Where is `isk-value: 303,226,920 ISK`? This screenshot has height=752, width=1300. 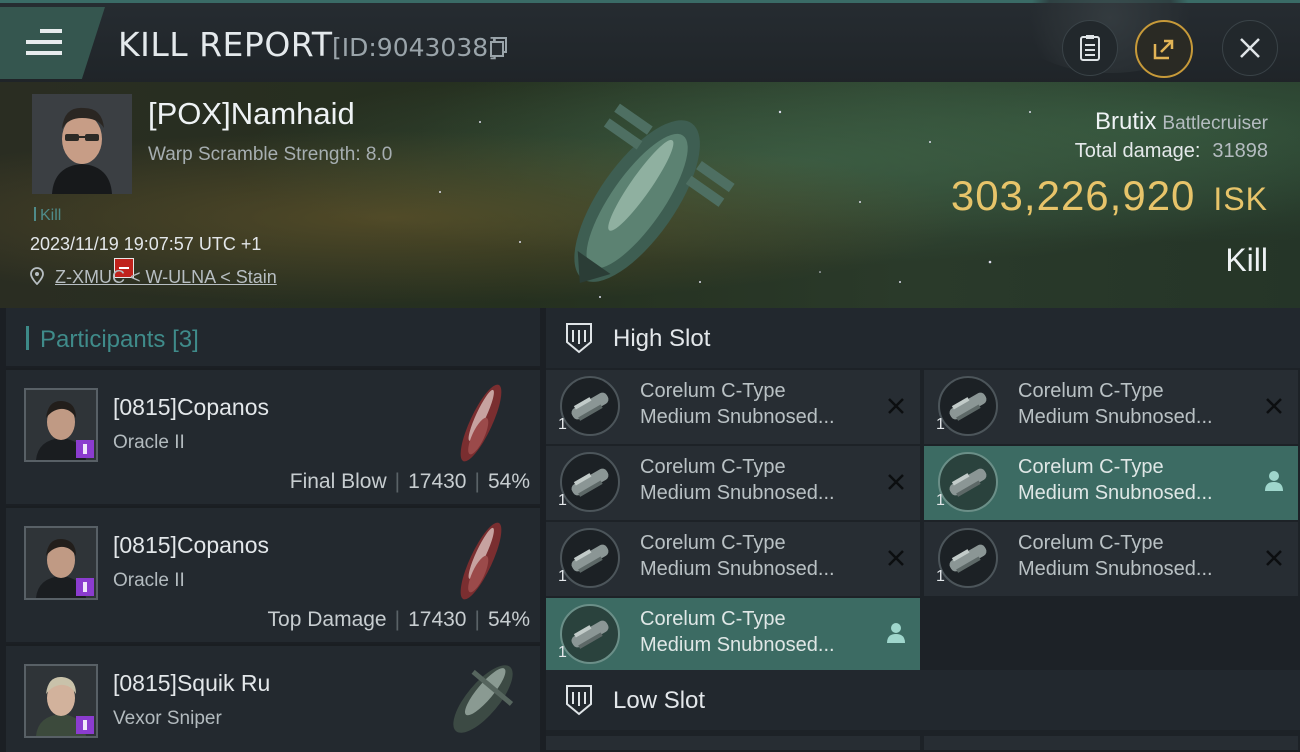
isk-value: 303,226,920 ISK is located at coordinates (1109, 196).